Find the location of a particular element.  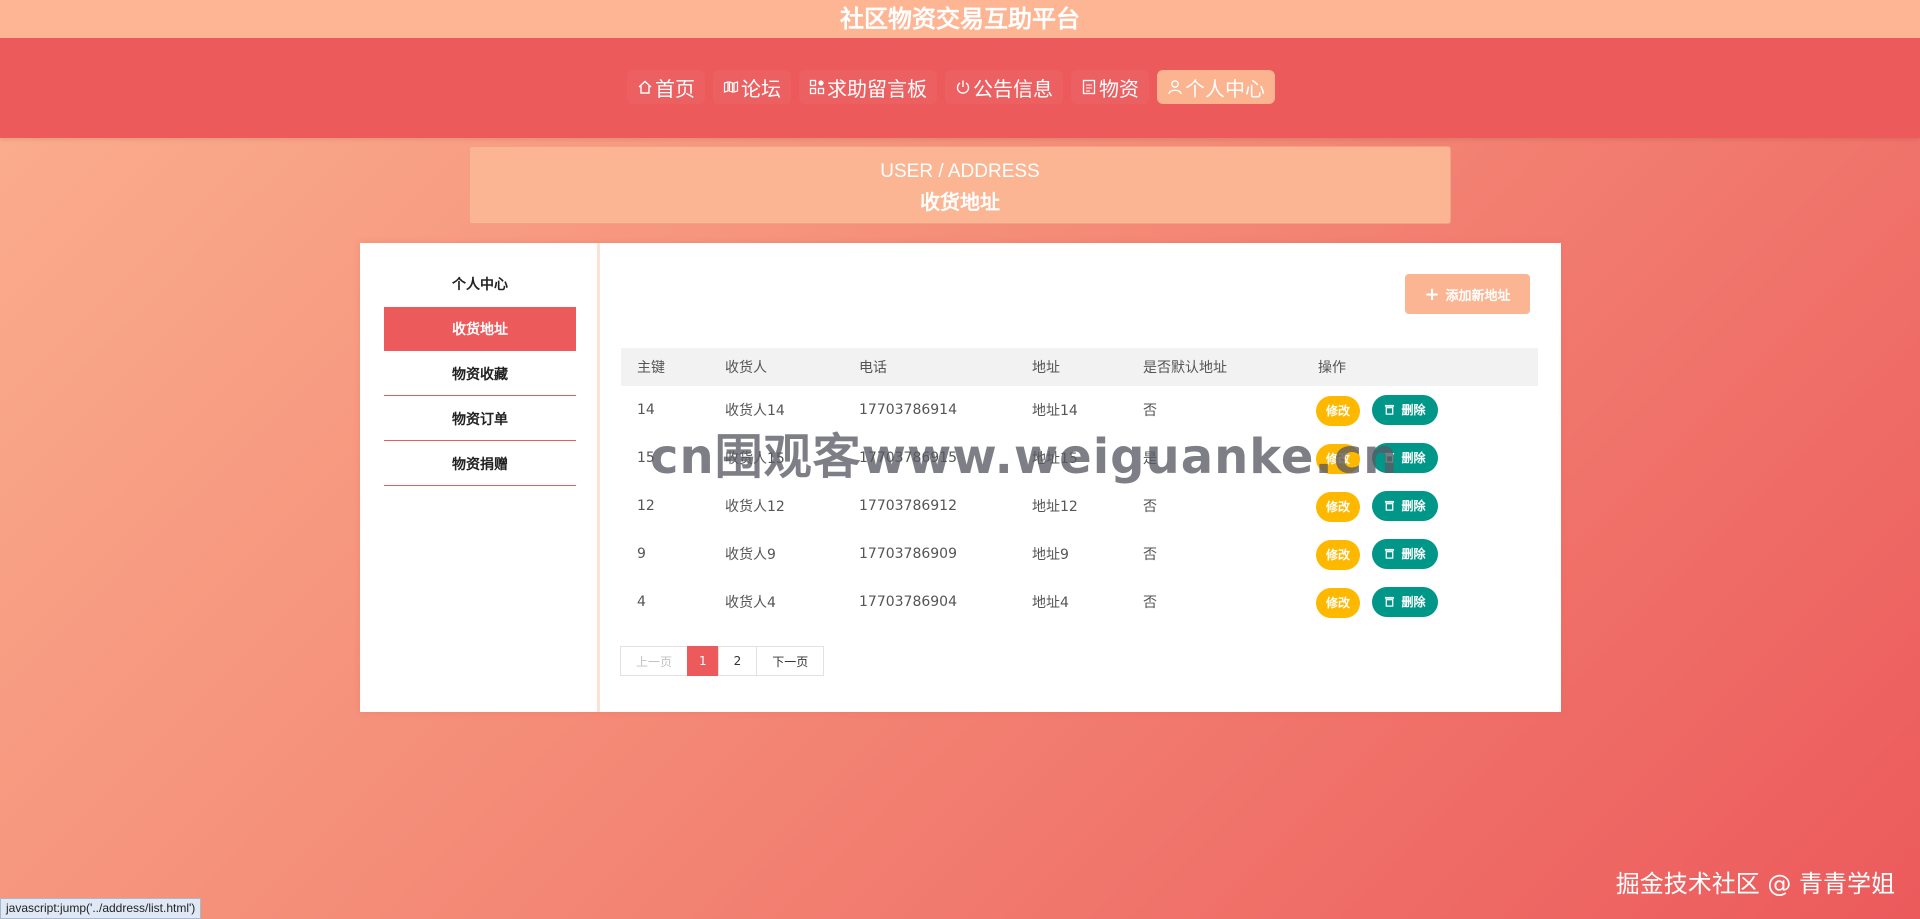

cell-name: 收货人4 is located at coordinates (750, 603).